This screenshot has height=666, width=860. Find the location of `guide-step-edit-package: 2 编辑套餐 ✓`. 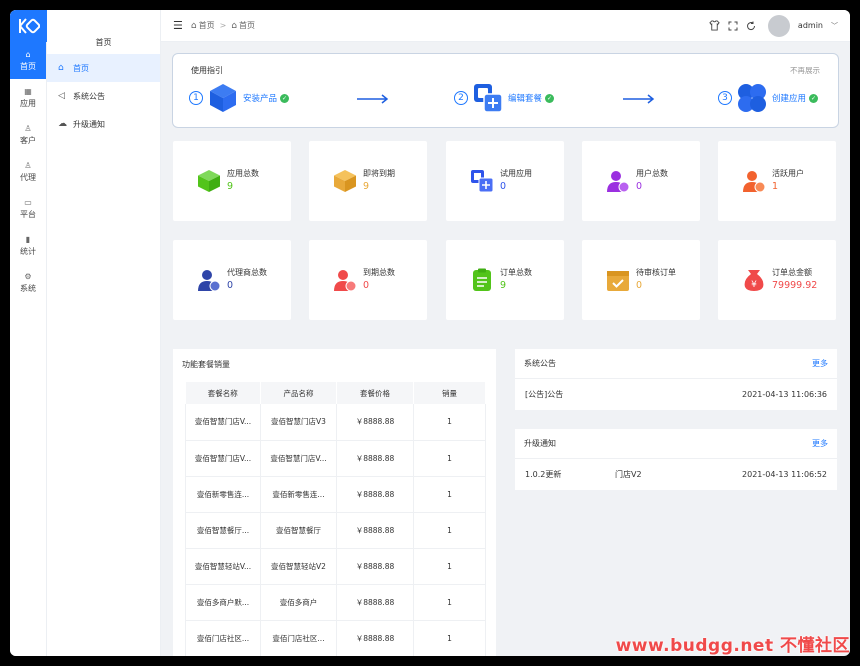

guide-step-edit-package: 2 编辑套餐 ✓ is located at coordinates (504, 98).